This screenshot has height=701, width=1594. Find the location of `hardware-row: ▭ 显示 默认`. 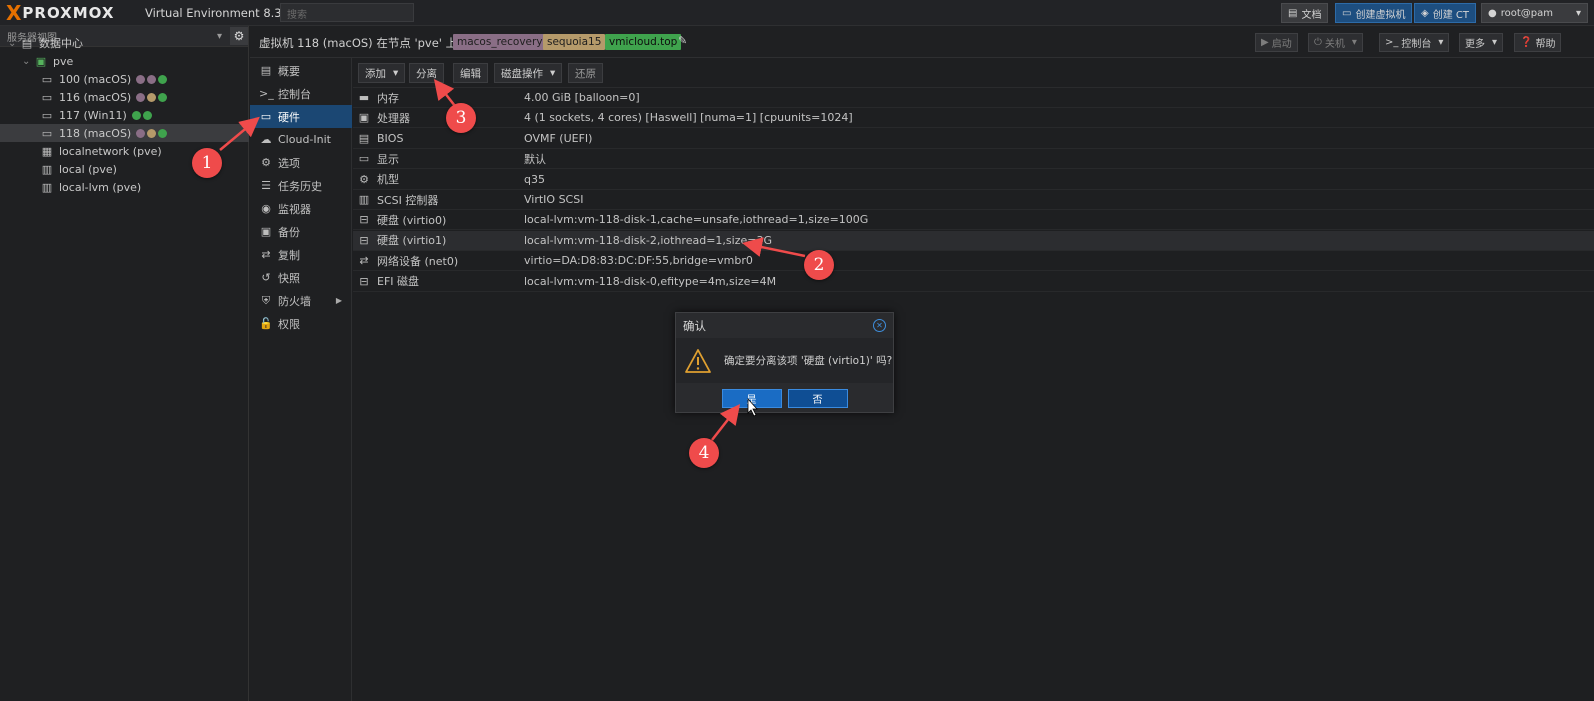

hardware-row: ▭ 显示 默认 is located at coordinates (973, 159).